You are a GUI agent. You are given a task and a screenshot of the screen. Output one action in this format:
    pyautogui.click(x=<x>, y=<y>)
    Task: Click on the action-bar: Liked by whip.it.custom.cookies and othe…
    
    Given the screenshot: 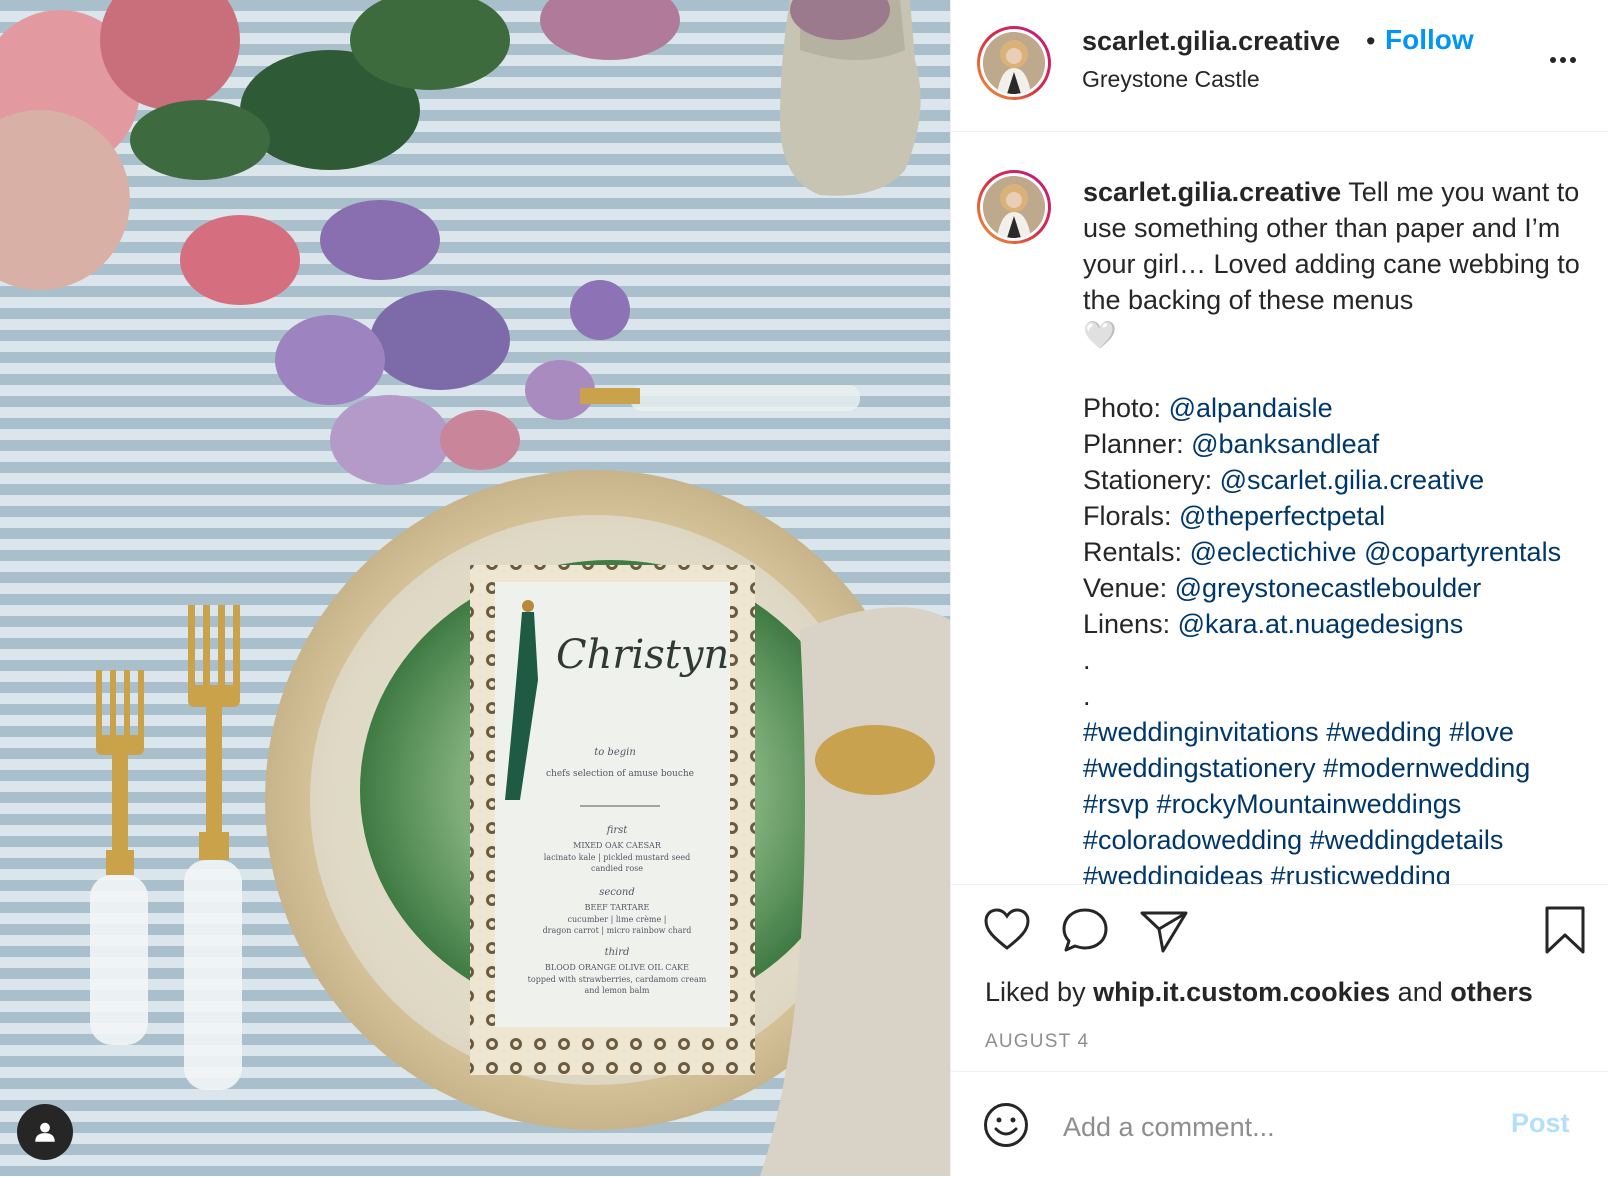 What is the action you would take?
    pyautogui.click(x=1279, y=970)
    